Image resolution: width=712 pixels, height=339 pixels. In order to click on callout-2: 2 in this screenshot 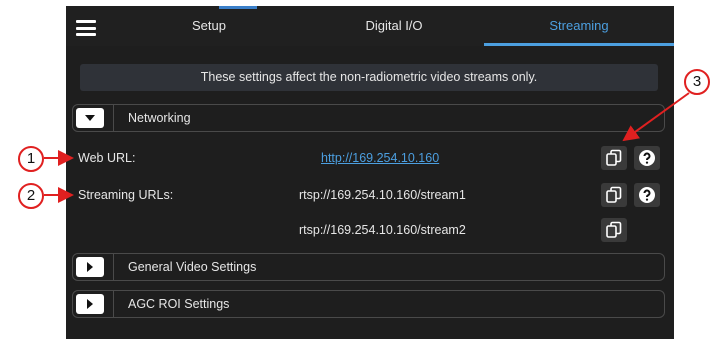, I will do `click(31, 196)`.